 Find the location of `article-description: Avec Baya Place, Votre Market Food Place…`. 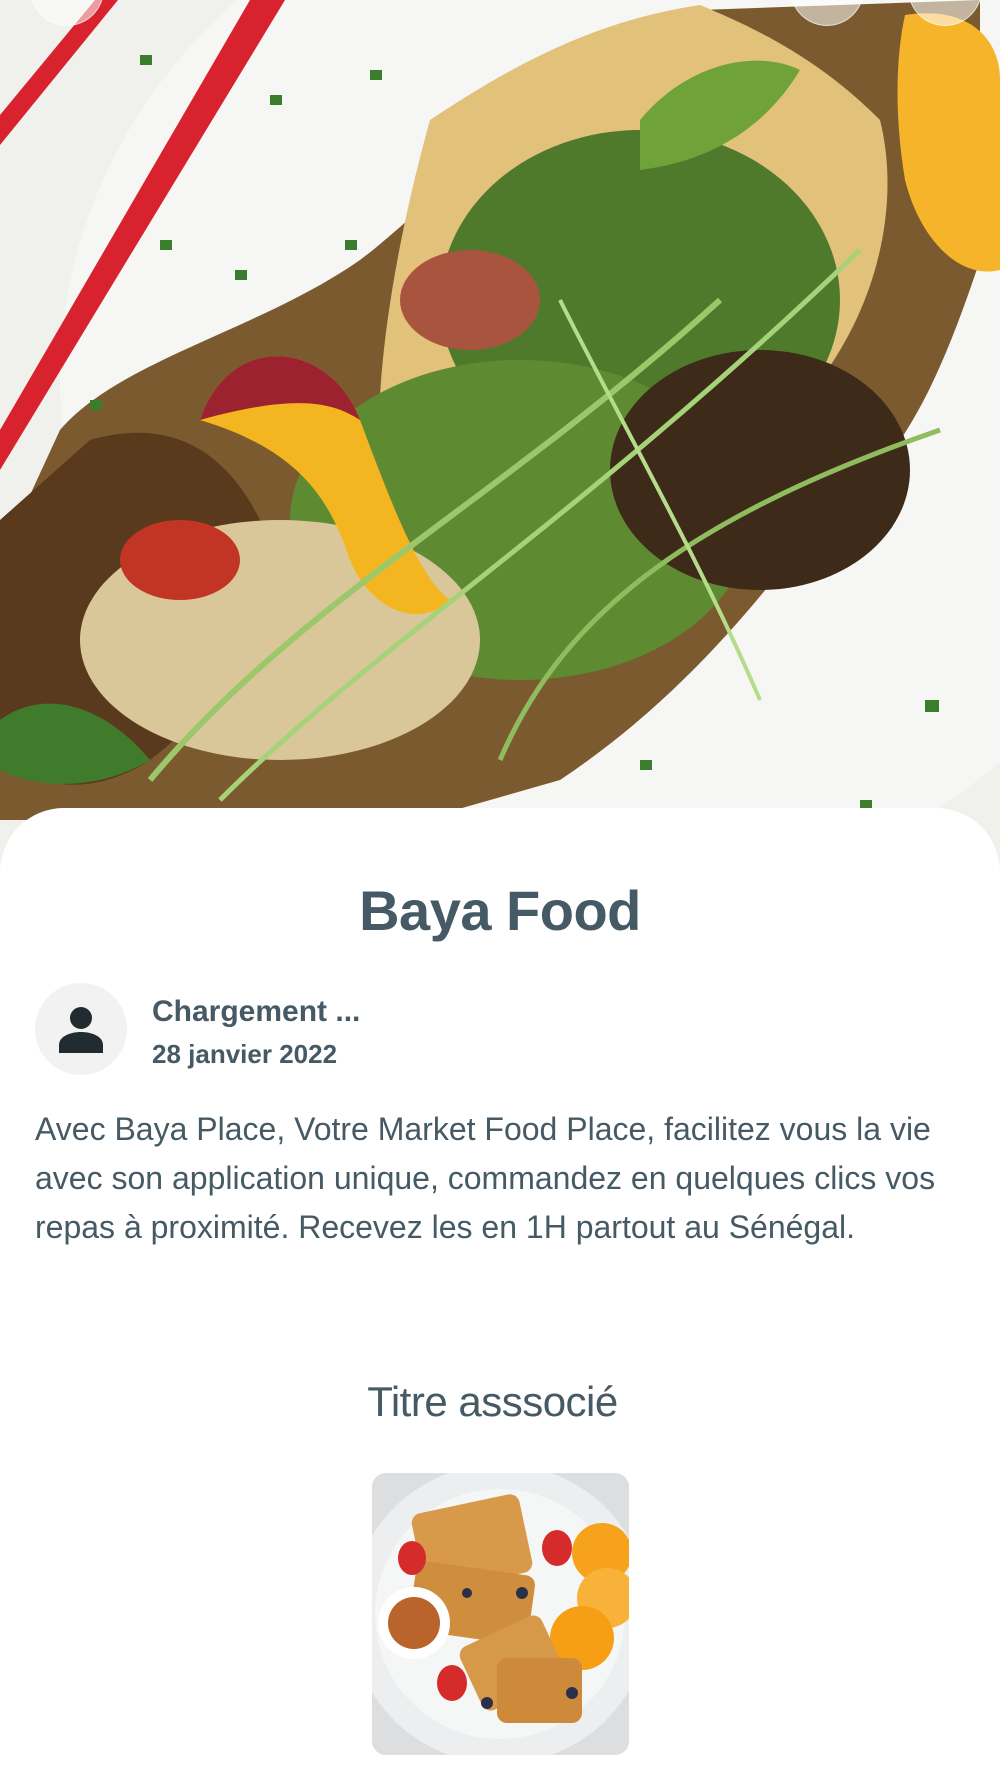

article-description: Avec Baya Place, Votre Market Food Place… is located at coordinates (485, 1178).